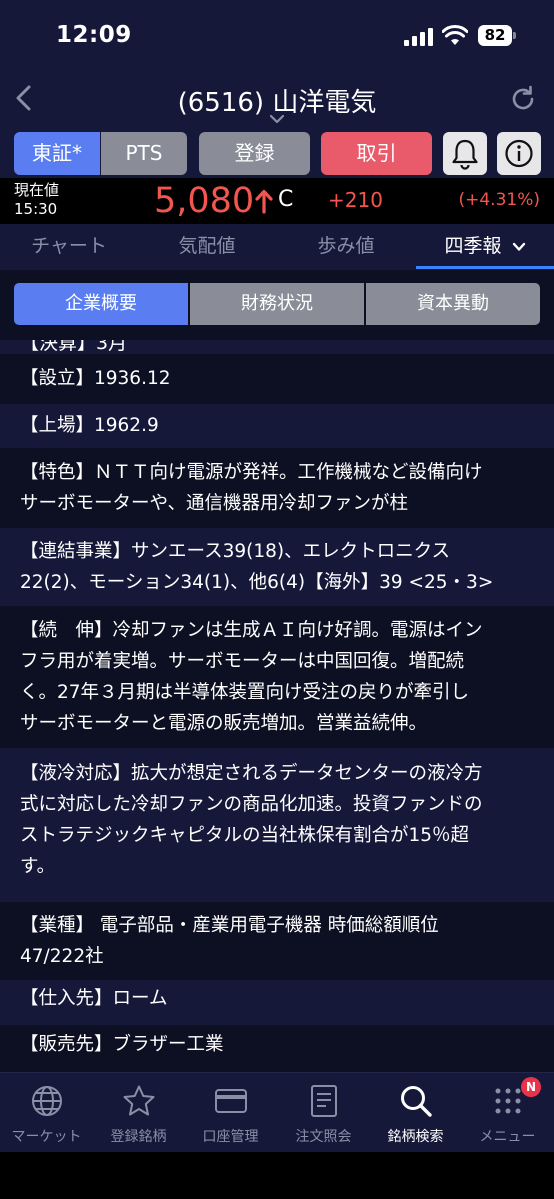 The image size is (554, 1199). What do you see at coordinates (94, 998) in the screenshot?
I see `row-text: 【仕入先】ローム` at bounding box center [94, 998].